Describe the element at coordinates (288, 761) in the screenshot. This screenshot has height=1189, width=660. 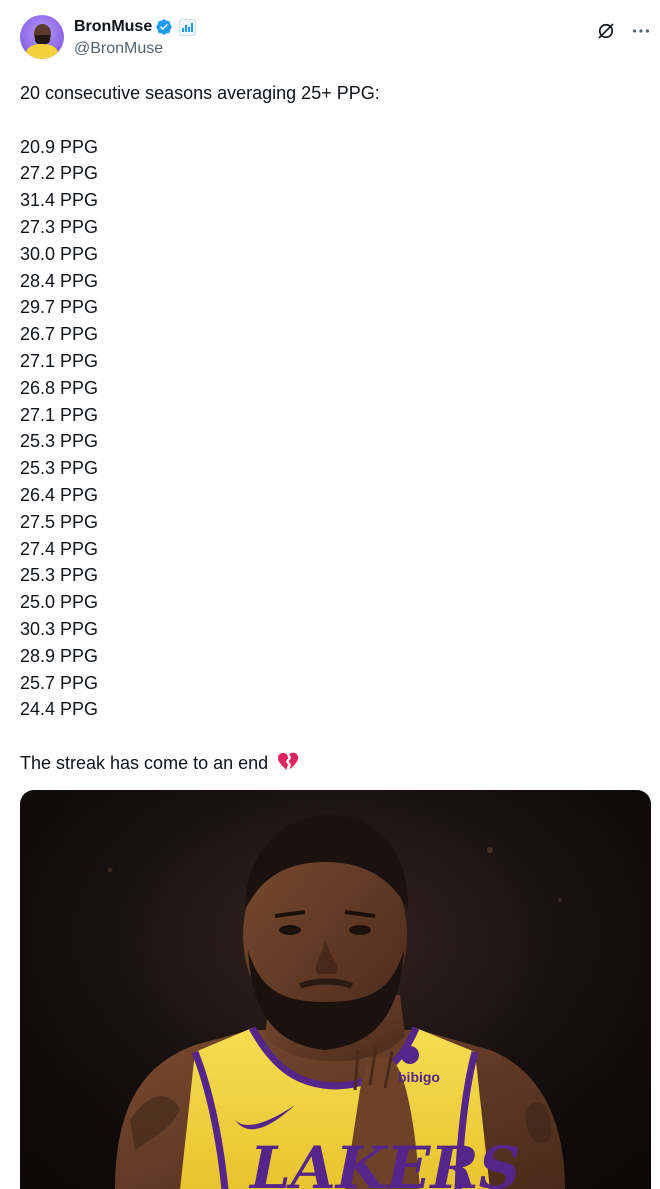
I see `broken-heart-icon` at that location.